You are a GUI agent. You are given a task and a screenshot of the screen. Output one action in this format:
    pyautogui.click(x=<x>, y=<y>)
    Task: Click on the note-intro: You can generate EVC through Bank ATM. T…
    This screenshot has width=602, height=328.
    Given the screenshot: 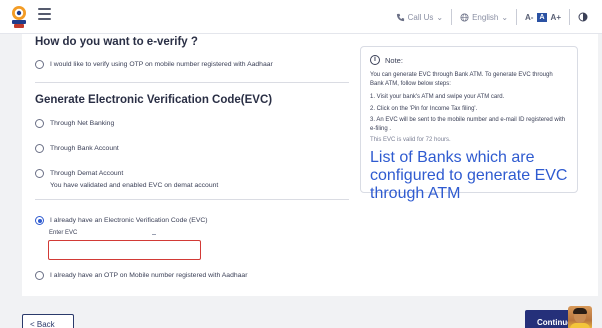 What is the action you would take?
    pyautogui.click(x=461, y=79)
    